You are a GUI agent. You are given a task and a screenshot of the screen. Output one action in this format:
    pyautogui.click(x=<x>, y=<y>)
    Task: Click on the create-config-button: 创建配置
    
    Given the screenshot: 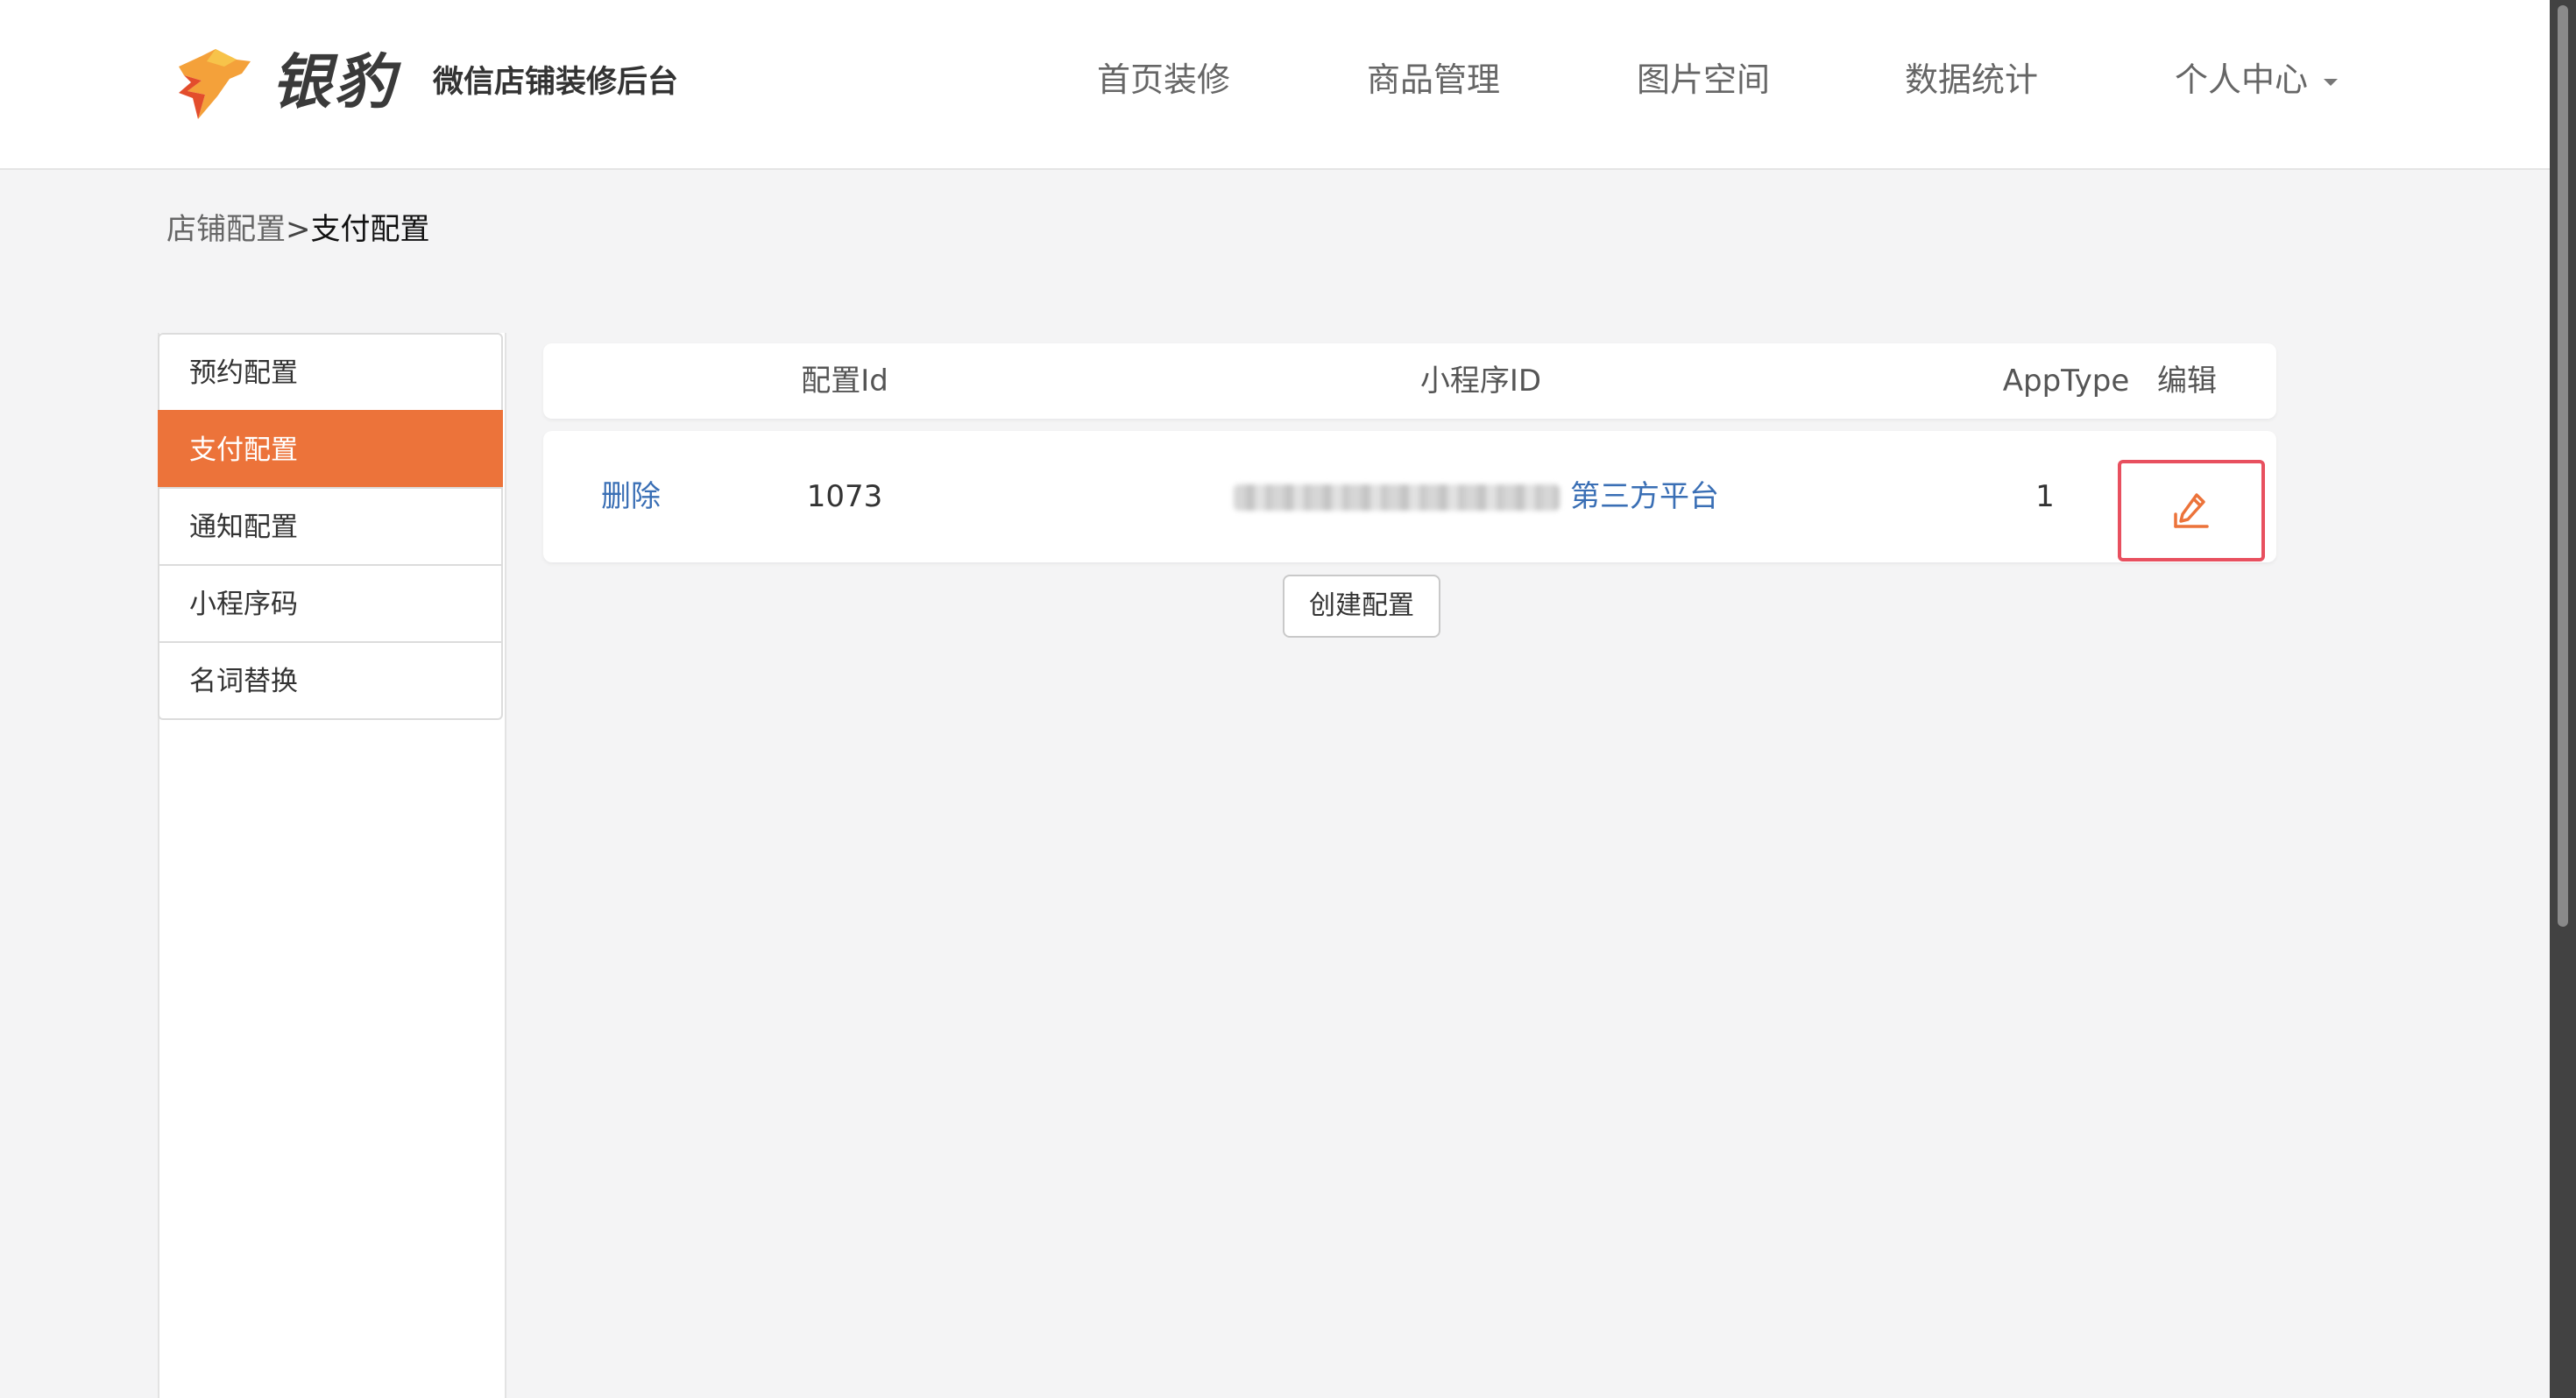 What is the action you would take?
    pyautogui.click(x=1361, y=606)
    